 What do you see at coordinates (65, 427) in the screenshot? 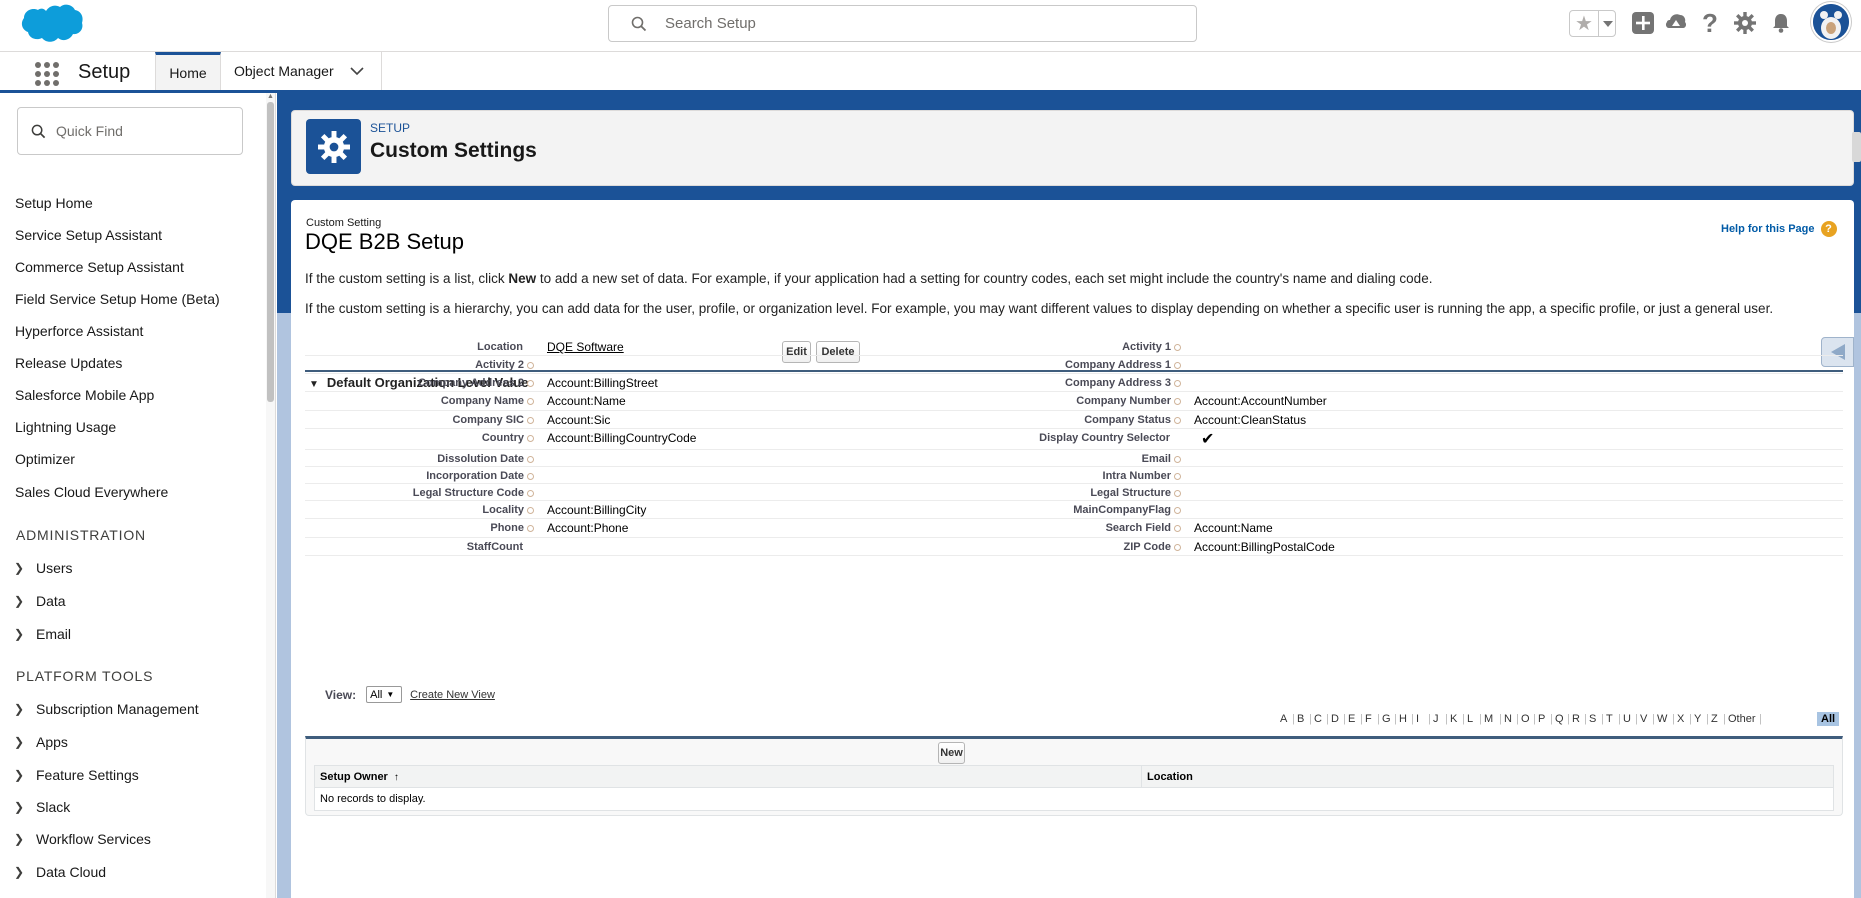
I see `sidebar-item-lightning-usage: Lightning Usage` at bounding box center [65, 427].